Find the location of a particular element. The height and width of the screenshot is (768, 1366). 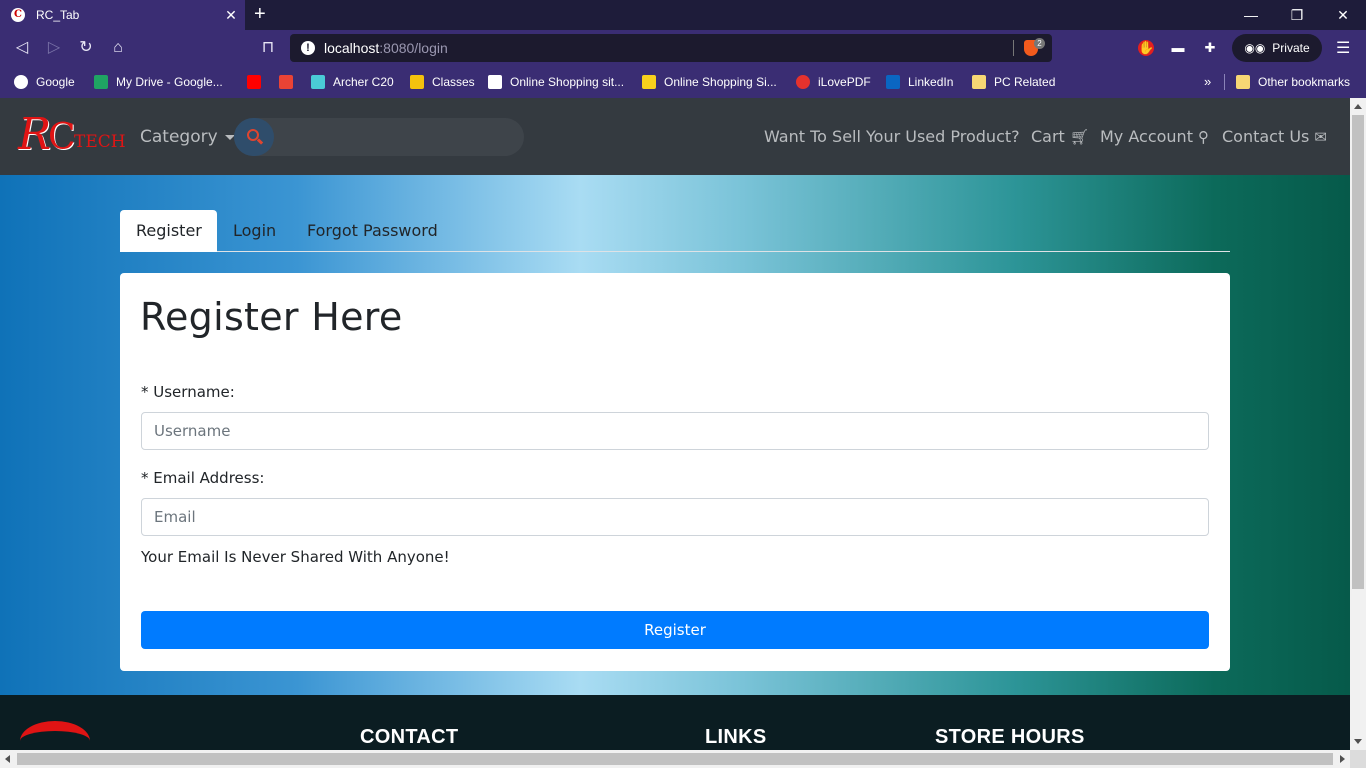

minimize-icon: — is located at coordinates (1251, 15).